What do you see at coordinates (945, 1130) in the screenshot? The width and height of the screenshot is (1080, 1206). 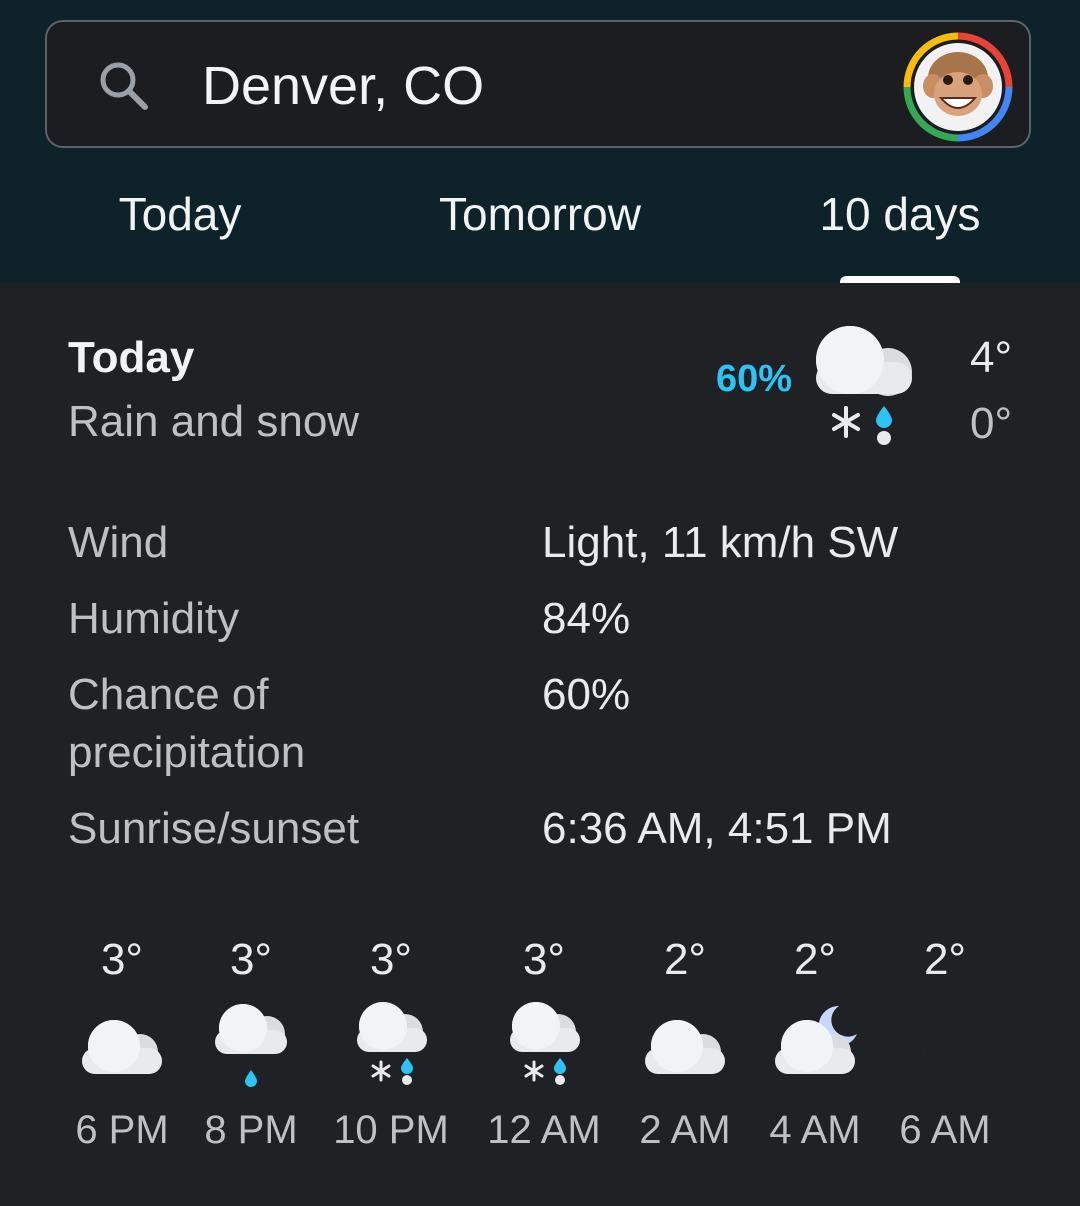 I see `hourly-time: 6 AM` at bounding box center [945, 1130].